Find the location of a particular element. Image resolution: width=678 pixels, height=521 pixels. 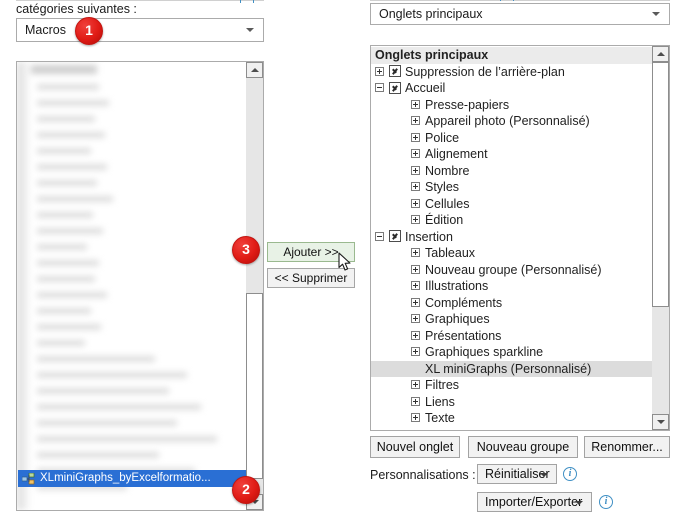

tree-row: Présentations is located at coordinates (511, 336).